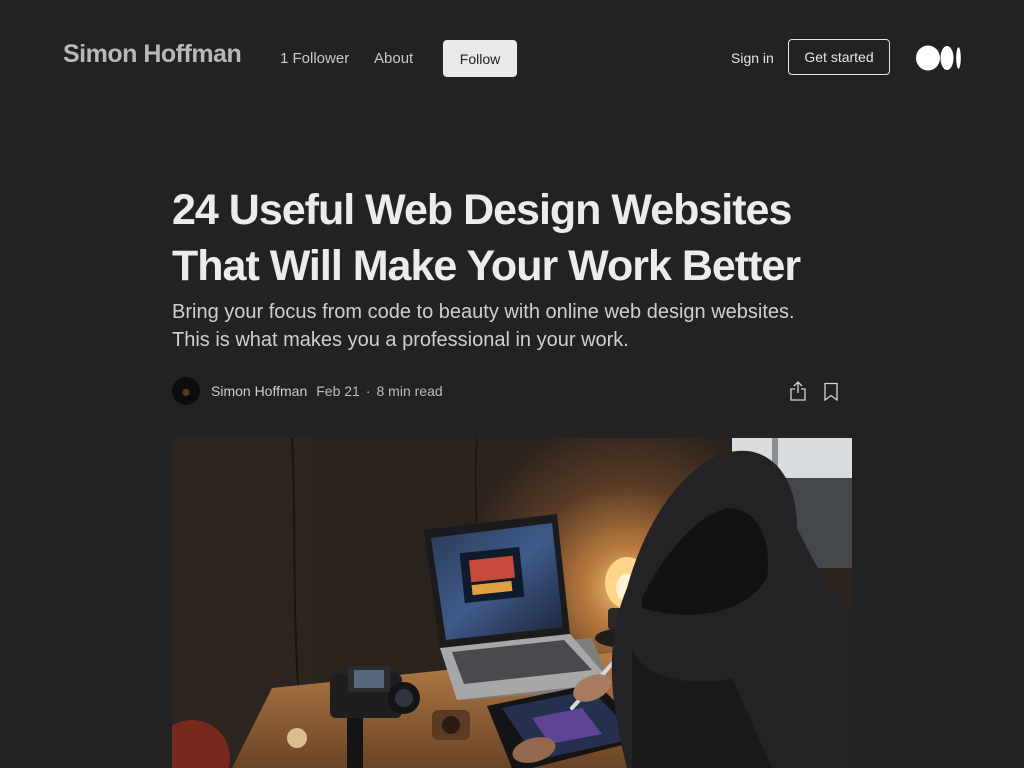  Describe the element at coordinates (259, 391) in the screenshot. I see `author-name: Simon Hoffman` at that location.